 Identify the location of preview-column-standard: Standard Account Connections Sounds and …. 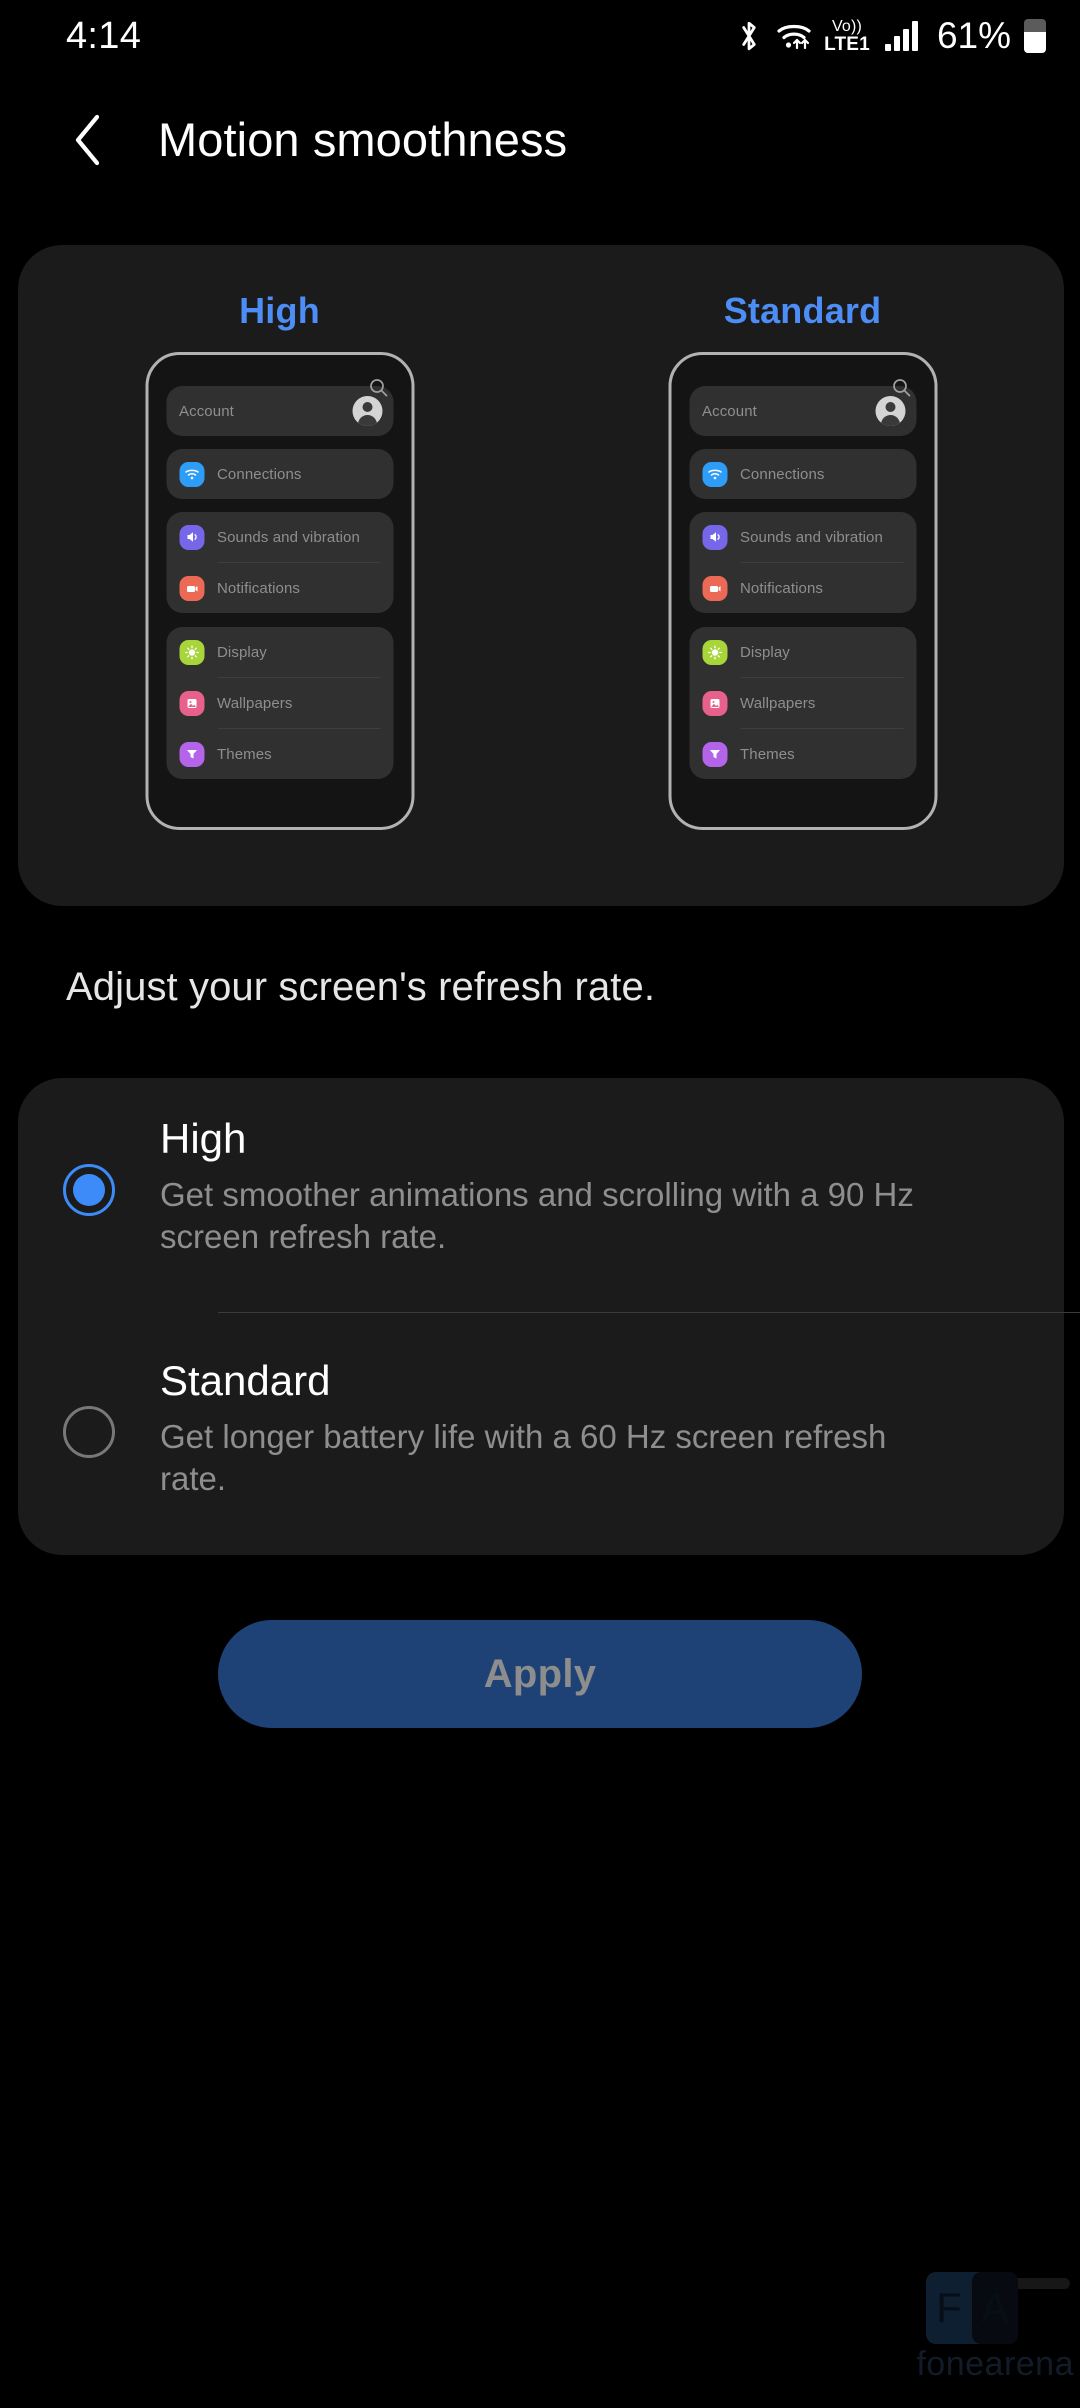
(802, 575).